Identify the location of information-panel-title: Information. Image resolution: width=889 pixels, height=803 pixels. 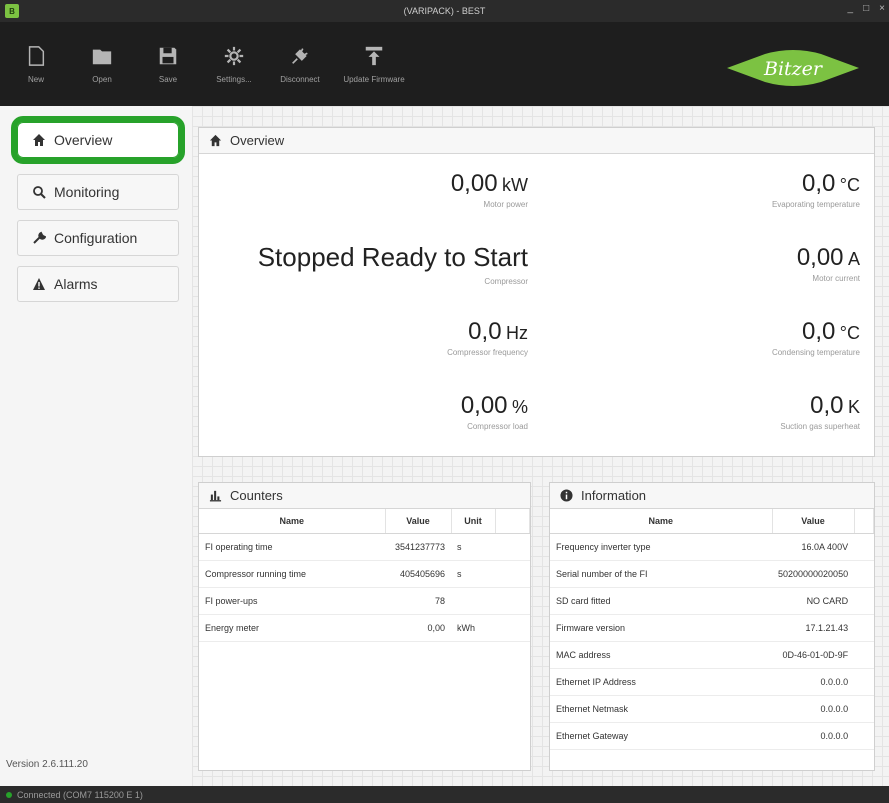
(614, 495).